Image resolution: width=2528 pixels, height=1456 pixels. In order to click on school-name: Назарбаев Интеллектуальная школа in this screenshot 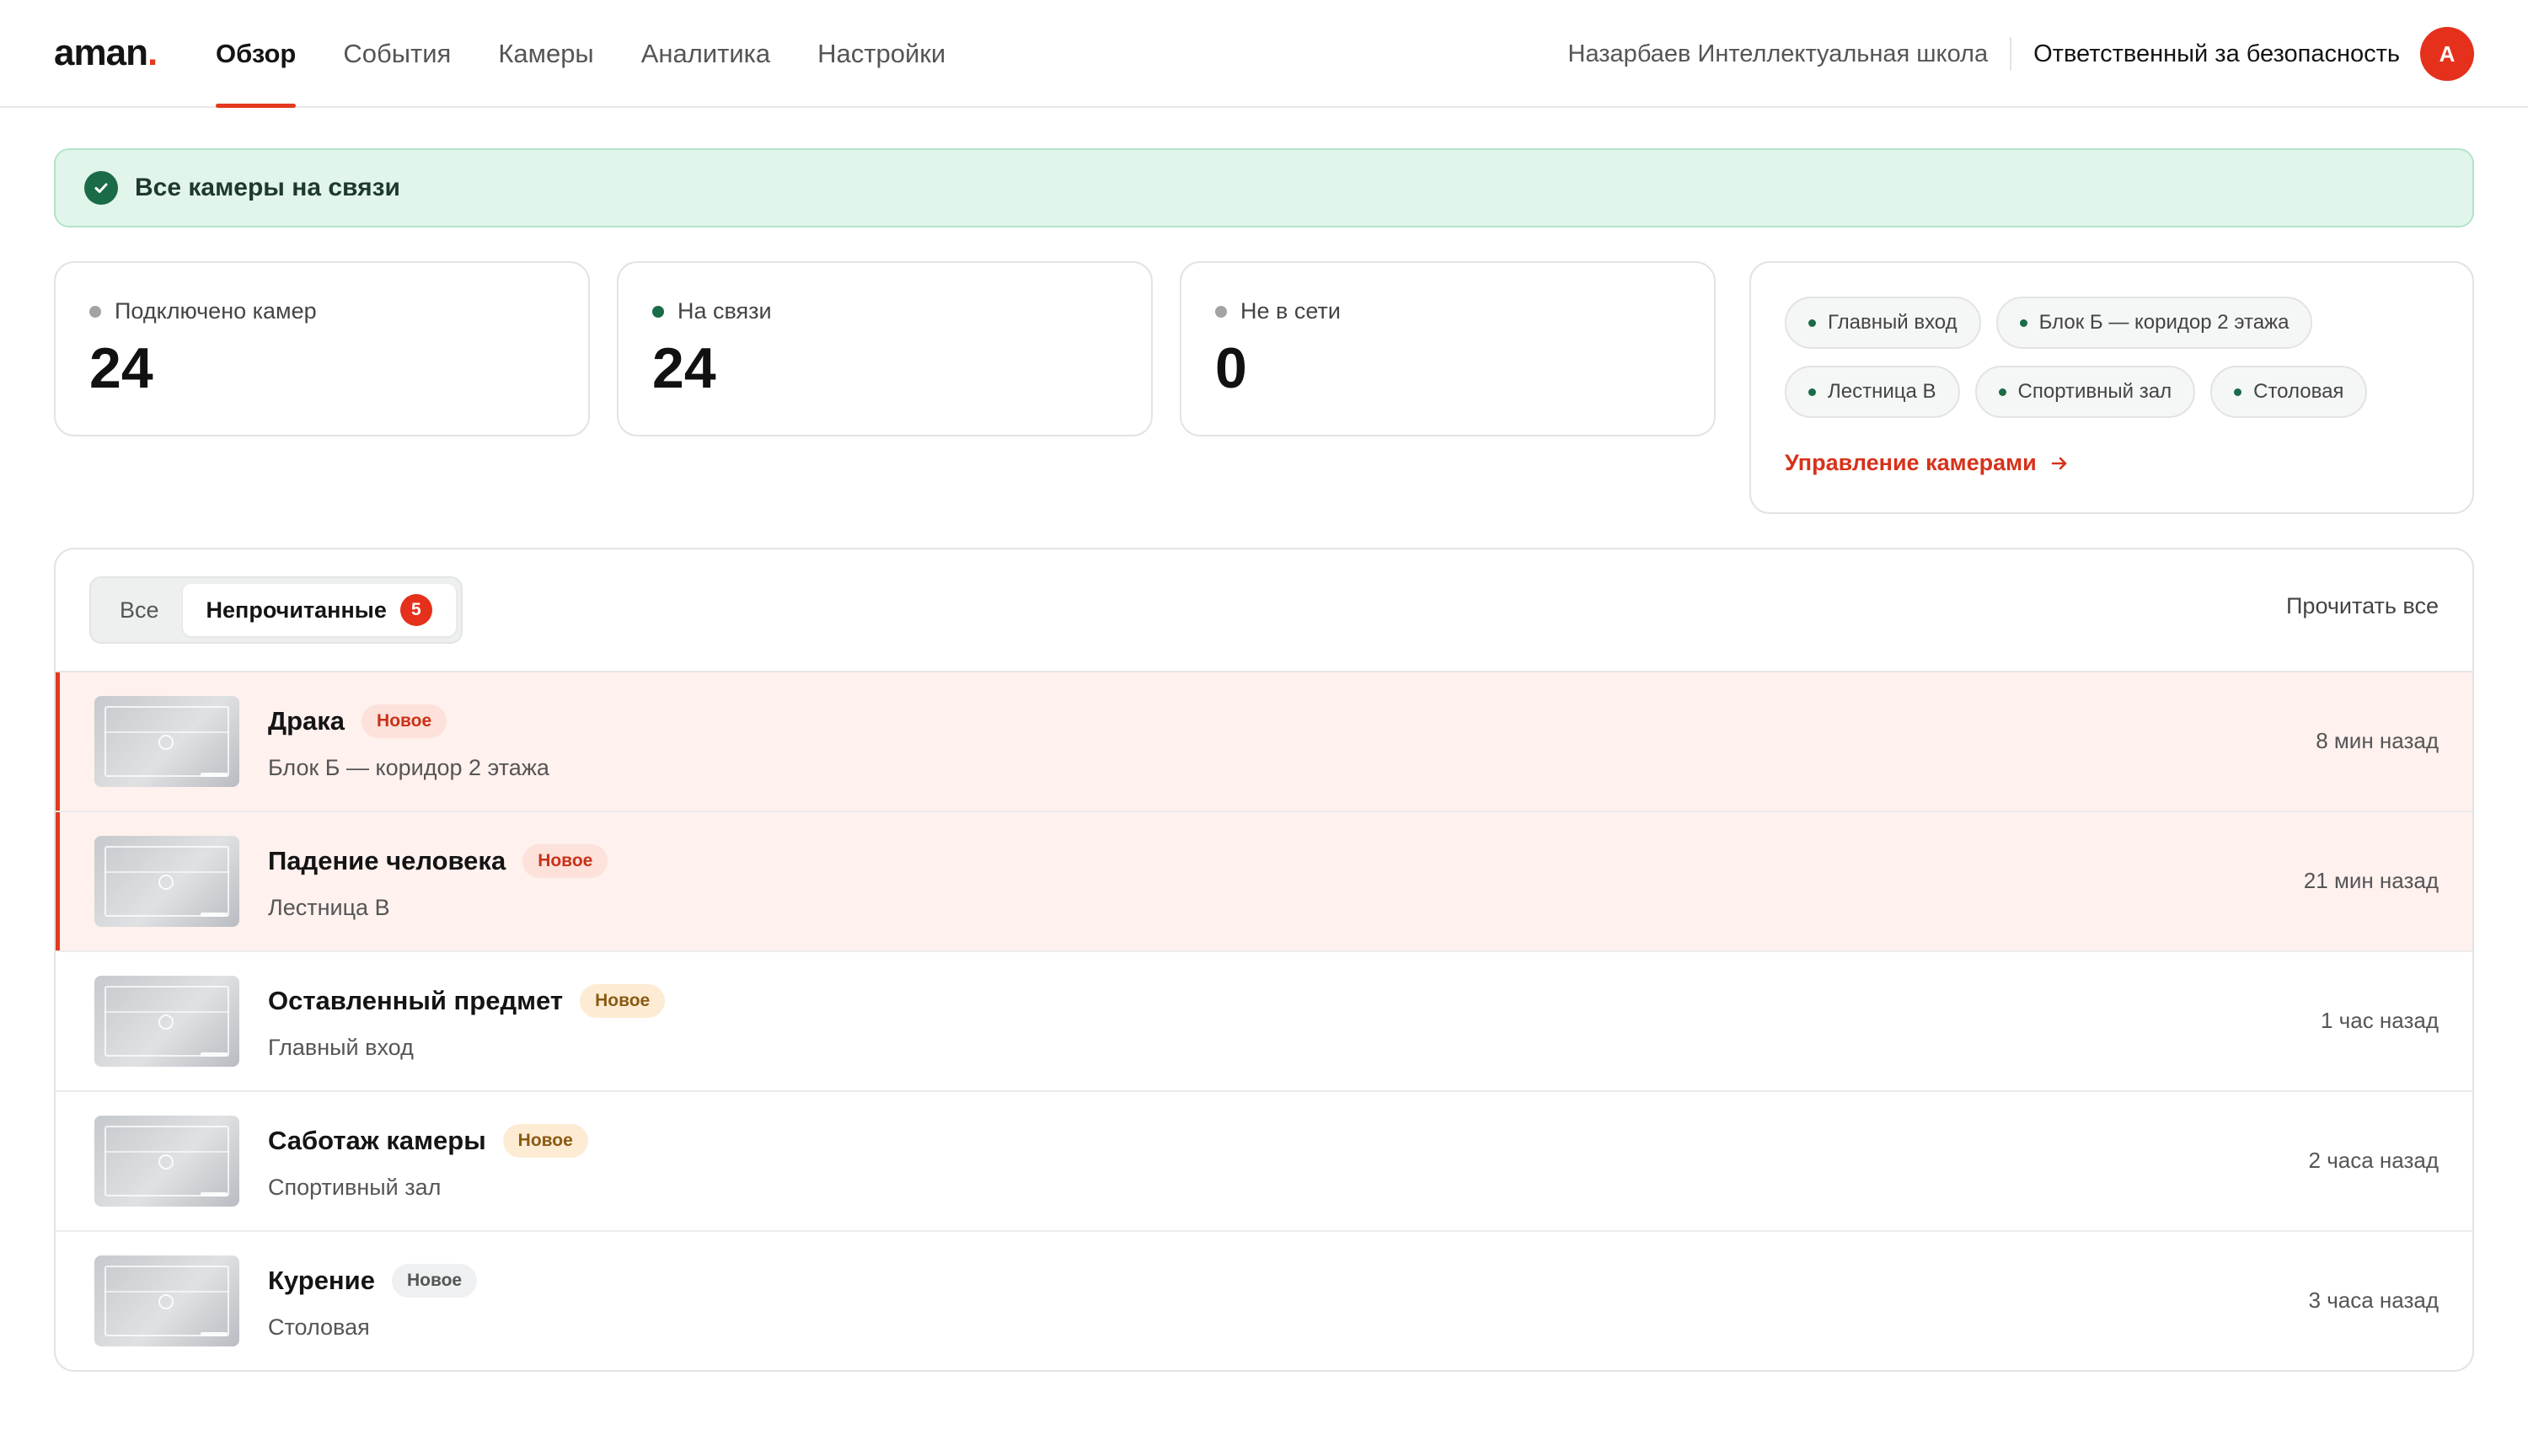, I will do `click(1789, 54)`.